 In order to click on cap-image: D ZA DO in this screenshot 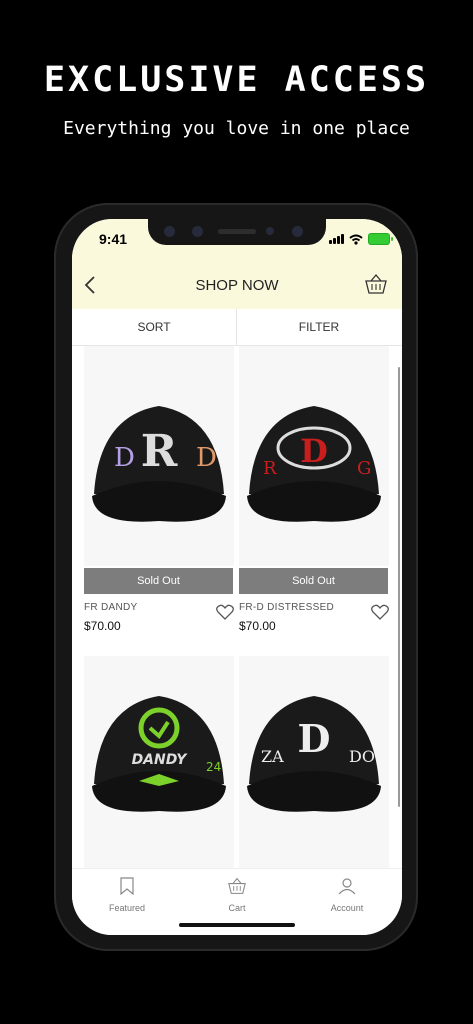, I will do `click(314, 754)`.